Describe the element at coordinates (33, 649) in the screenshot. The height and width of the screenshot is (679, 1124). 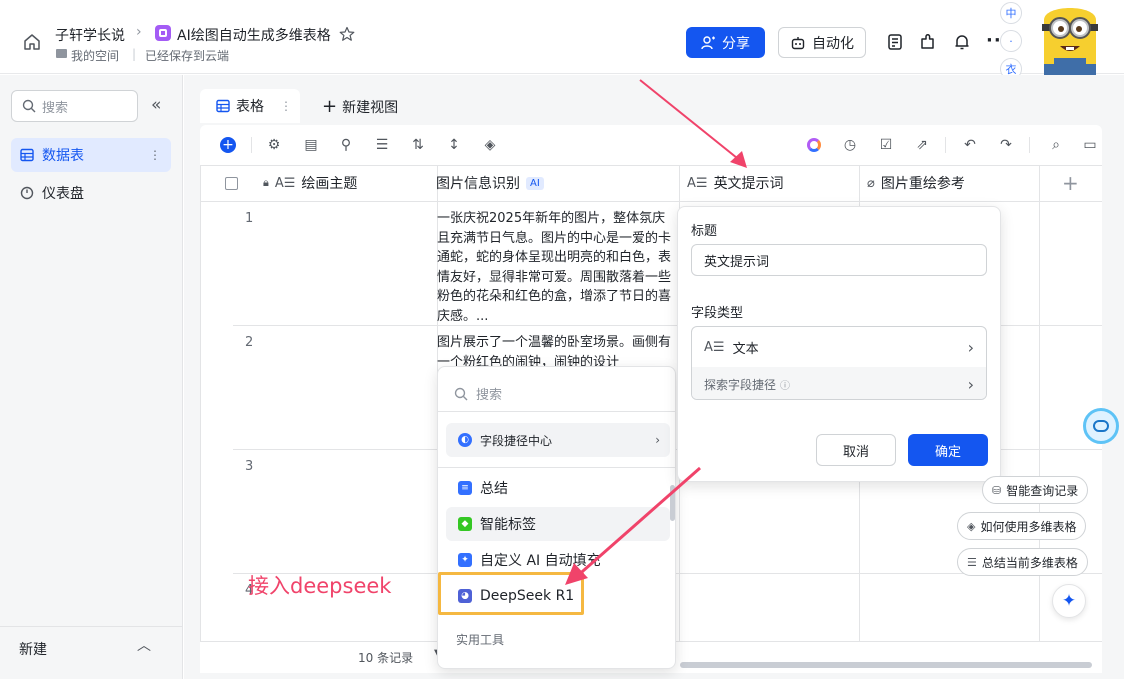
I see `new-button: 新建` at that location.